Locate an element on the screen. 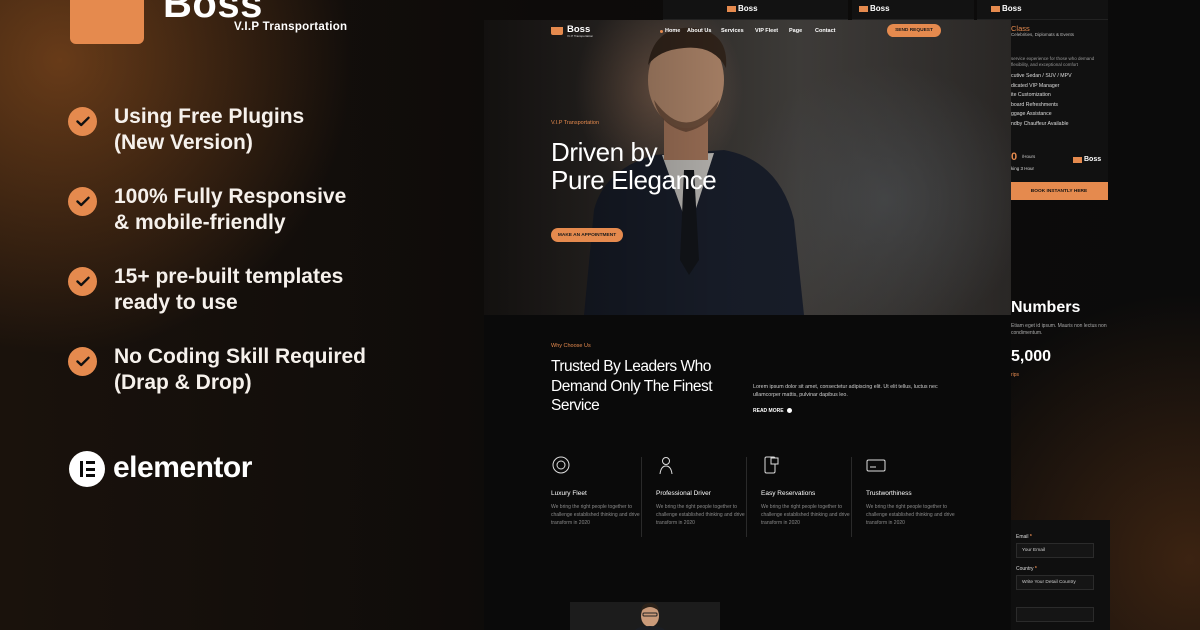 This screenshot has height=630, width=1200. steering-wheel-icon is located at coordinates (561, 465).